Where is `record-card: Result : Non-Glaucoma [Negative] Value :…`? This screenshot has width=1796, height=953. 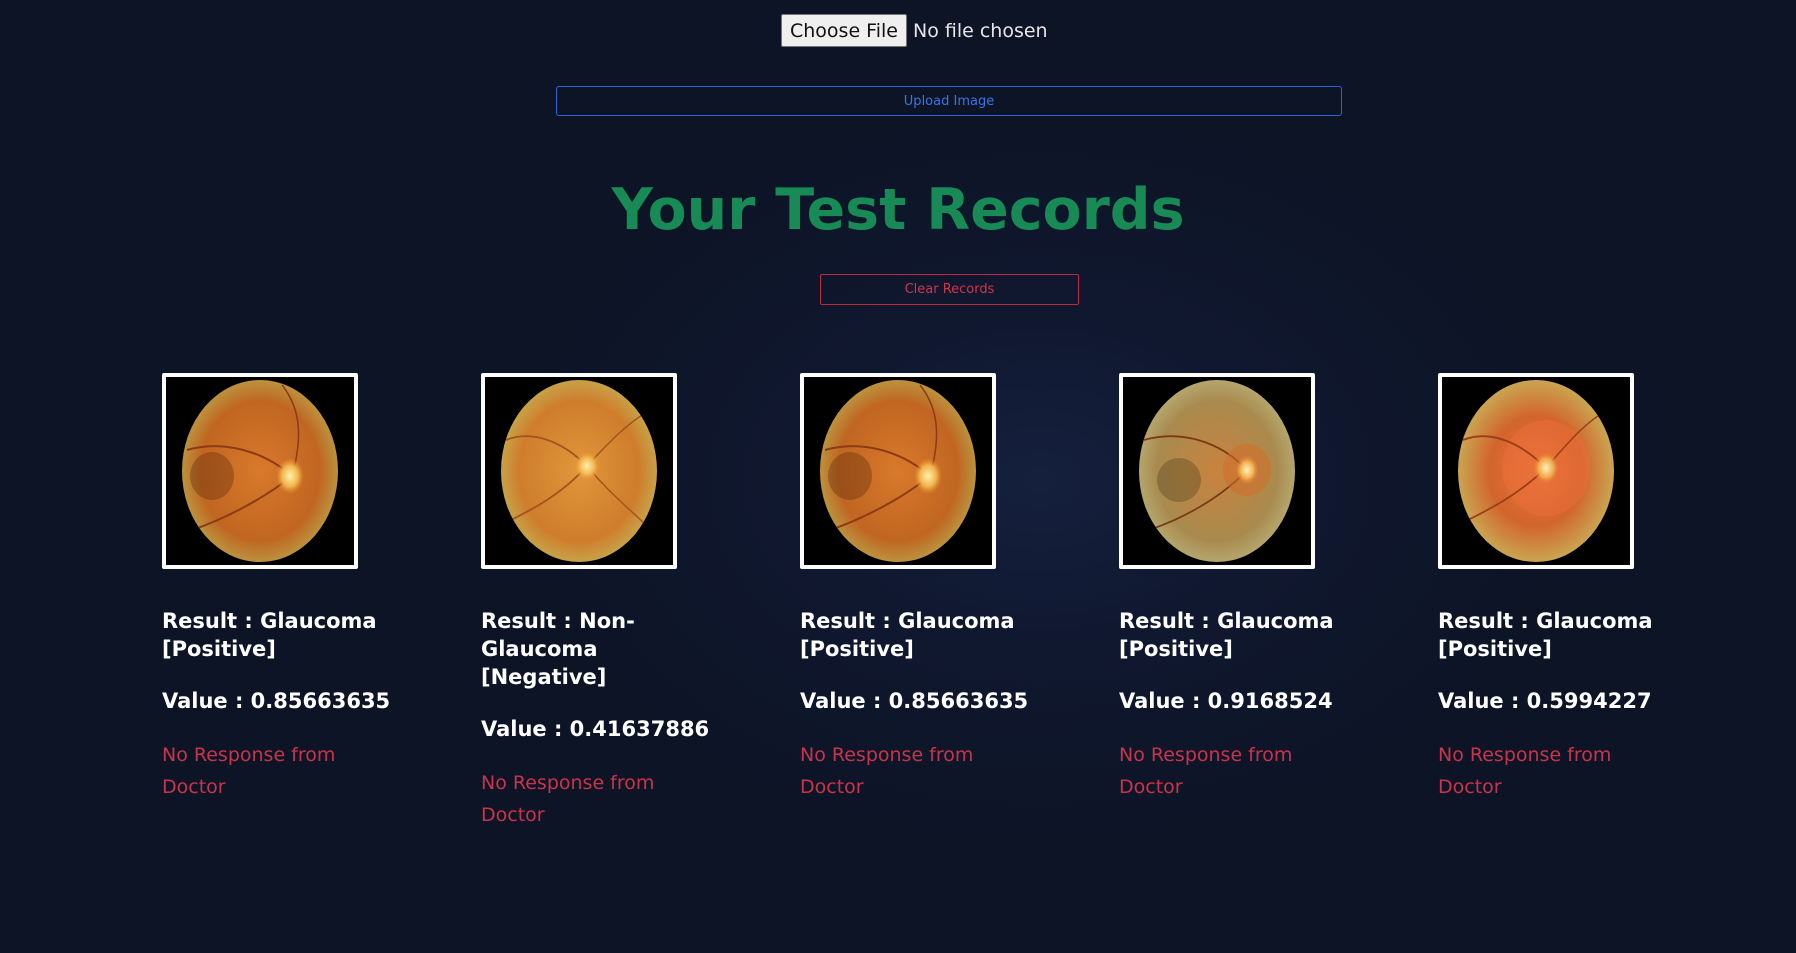 record-card: Result : Non-Glaucoma [Negative] Value :… is located at coordinates (603, 602).